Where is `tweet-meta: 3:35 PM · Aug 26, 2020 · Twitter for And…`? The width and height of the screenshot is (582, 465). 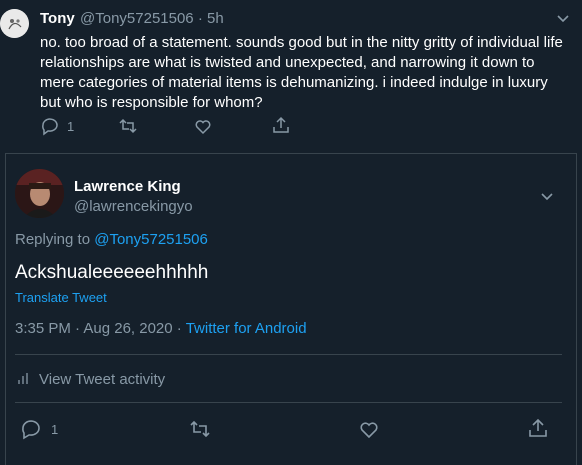
tweet-meta: 3:35 PM · Aug 26, 2020 · Twitter for And… is located at coordinates (161, 328).